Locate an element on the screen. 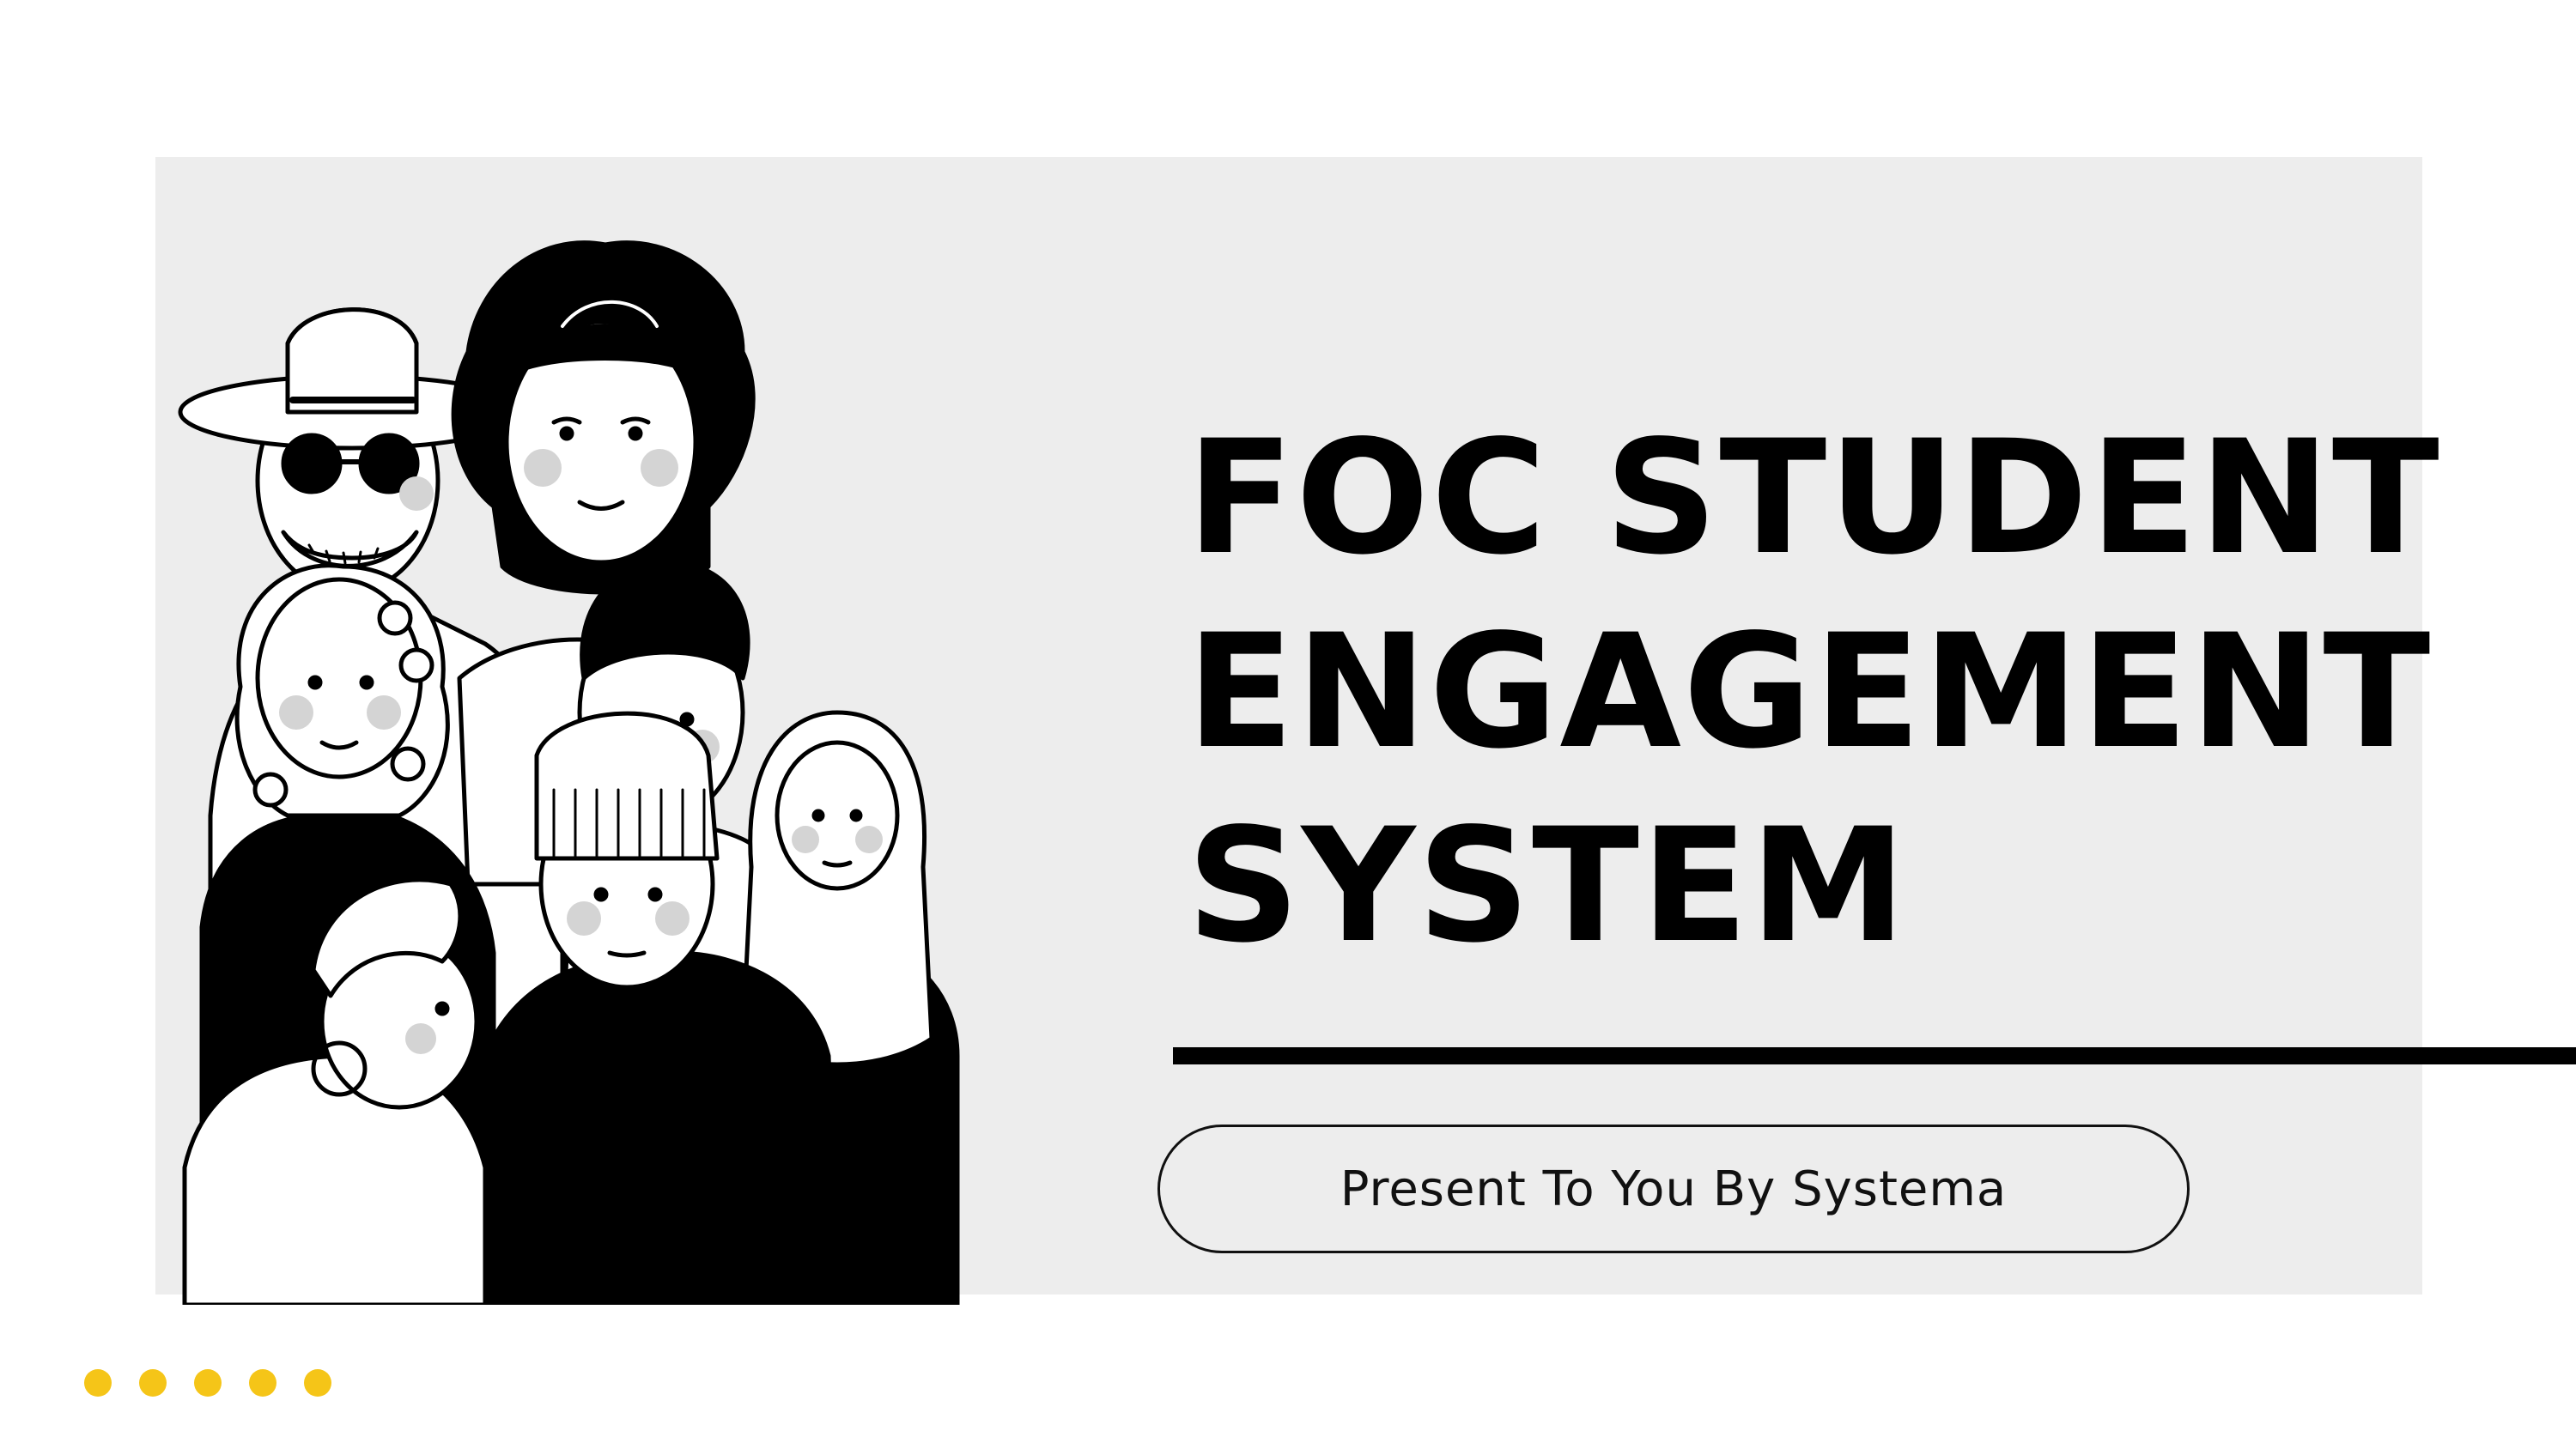 This screenshot has height=1449, width=2576. subtitle-text: Present To You By Systema is located at coordinates (1674, 1189).